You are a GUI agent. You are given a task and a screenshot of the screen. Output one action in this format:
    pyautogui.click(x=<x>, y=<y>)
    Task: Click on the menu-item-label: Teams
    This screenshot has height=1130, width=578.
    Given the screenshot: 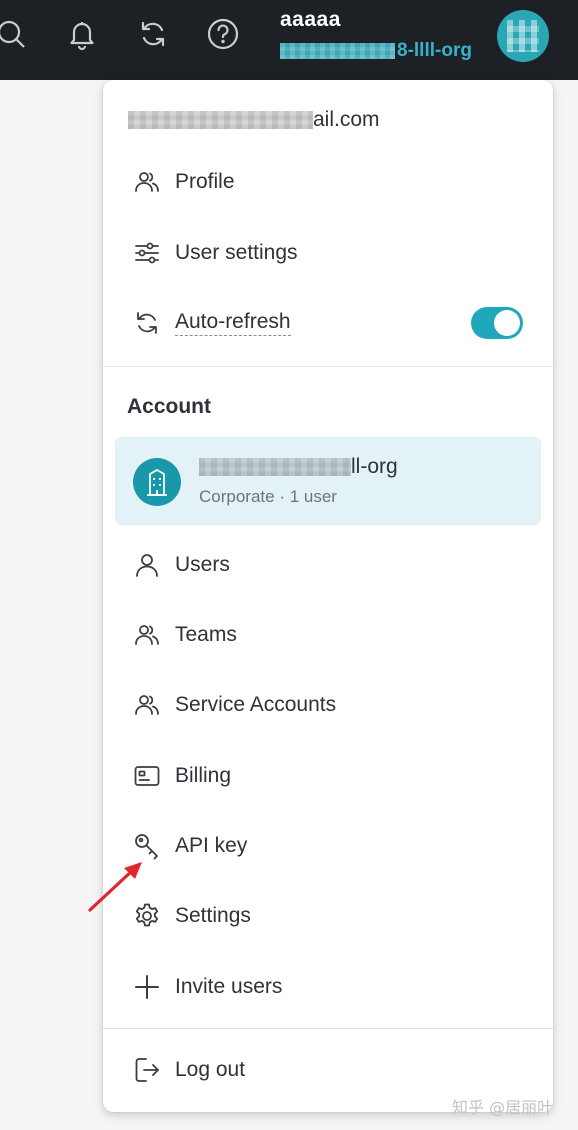 What is the action you would take?
    pyautogui.click(x=206, y=634)
    